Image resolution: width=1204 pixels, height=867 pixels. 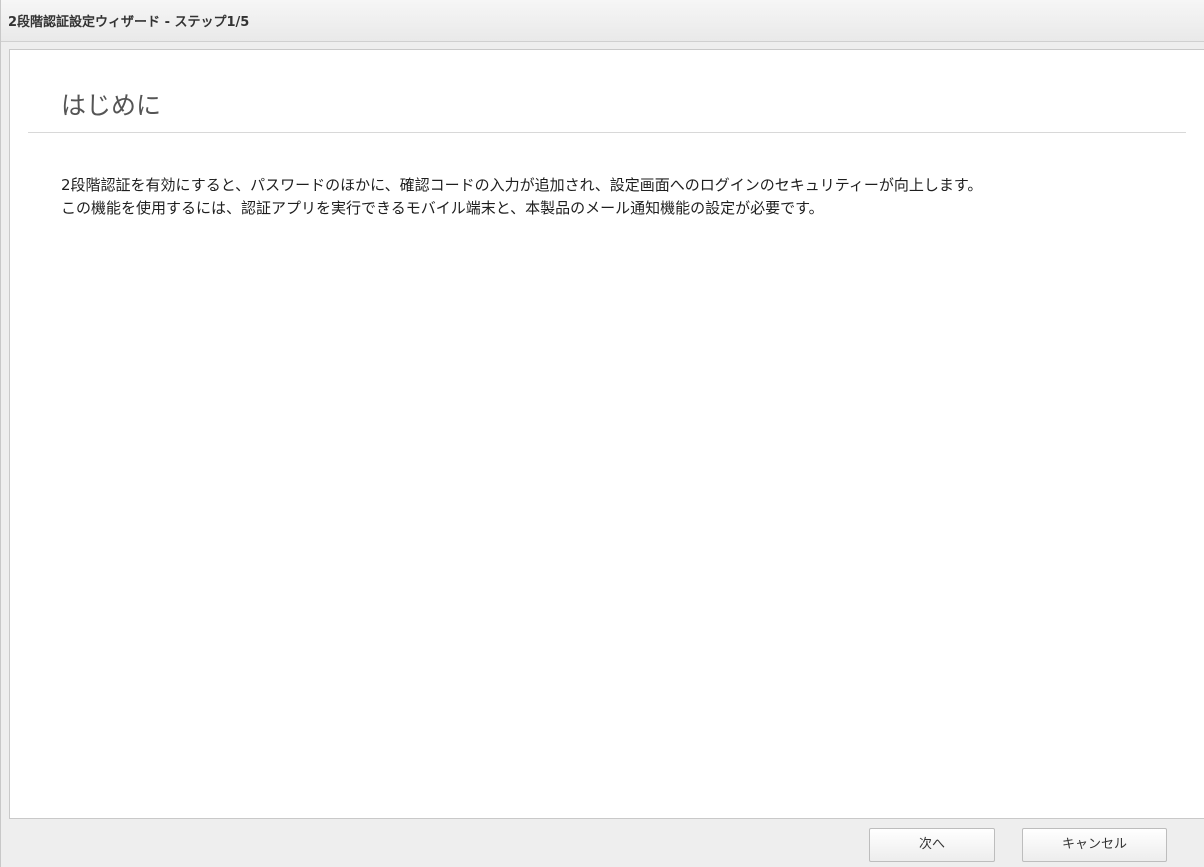 What do you see at coordinates (1094, 845) in the screenshot?
I see `cancel-button: キャンセル` at bounding box center [1094, 845].